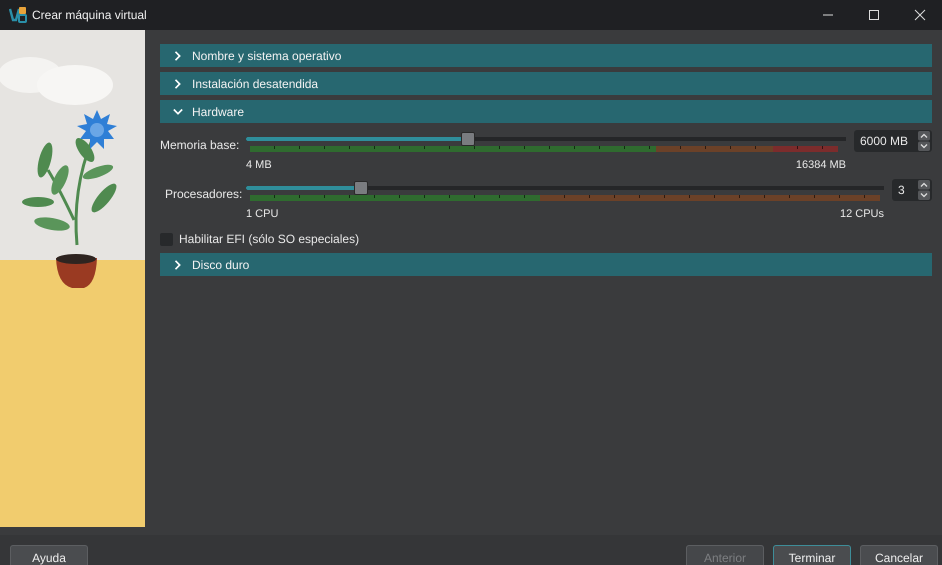 The height and width of the screenshot is (565, 942). I want to click on dialog-button: Cancelar, so click(899, 555).